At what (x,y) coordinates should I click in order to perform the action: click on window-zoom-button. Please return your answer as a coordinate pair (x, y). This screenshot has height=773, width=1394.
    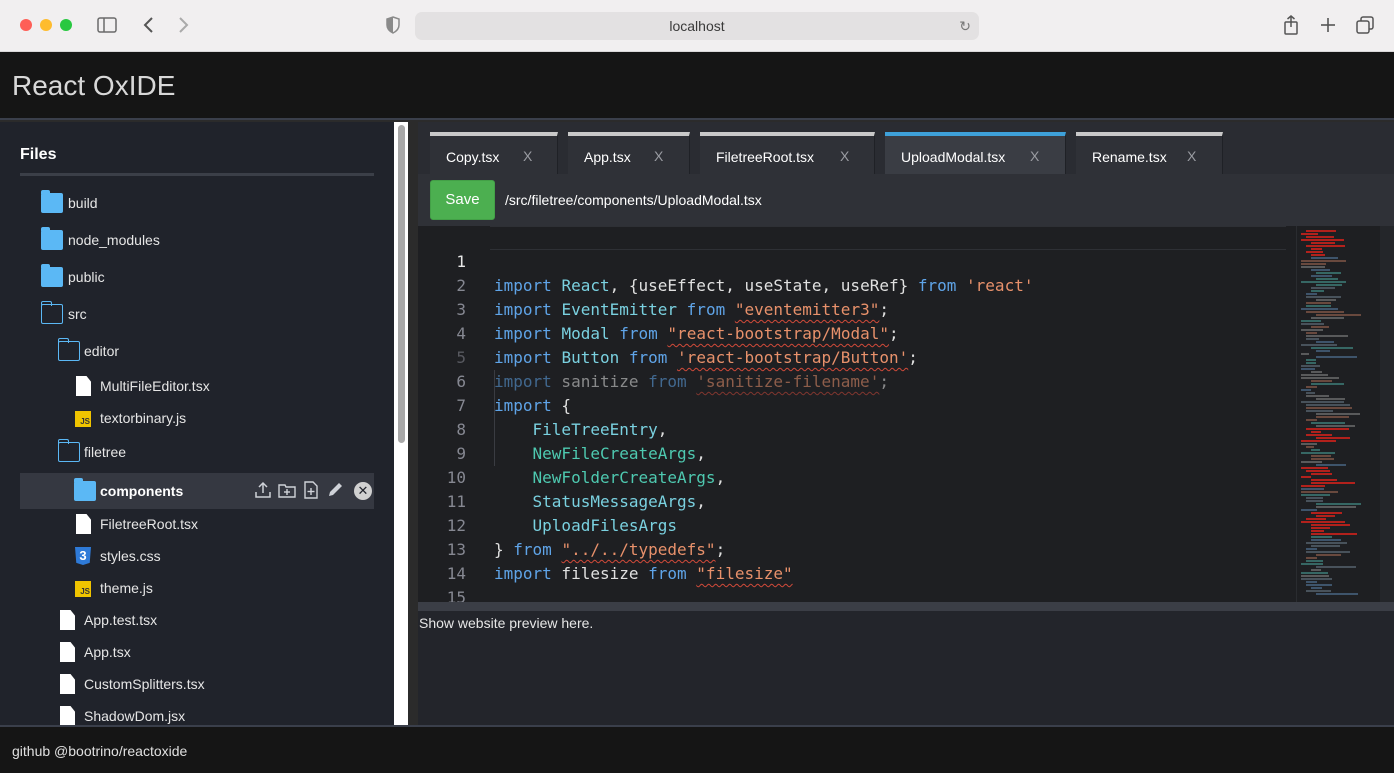
    Looking at the image, I should click on (66, 25).